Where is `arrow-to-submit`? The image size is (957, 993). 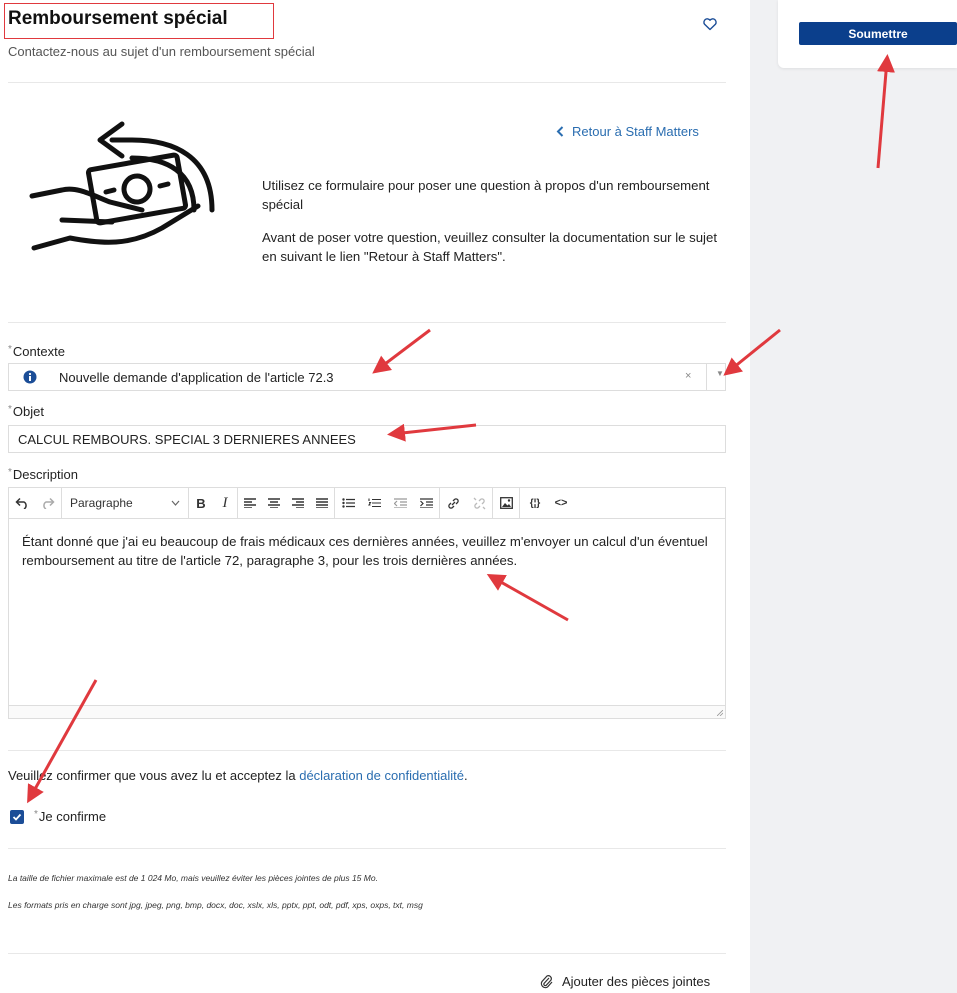 arrow-to-submit is located at coordinates (885, 111).